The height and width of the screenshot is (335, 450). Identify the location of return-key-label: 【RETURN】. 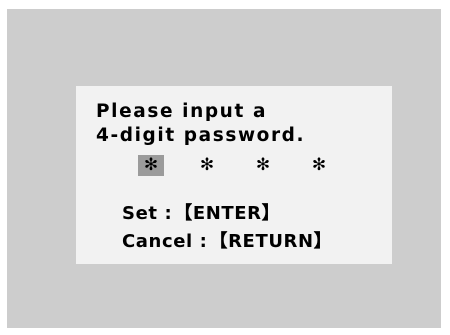
(271, 241).